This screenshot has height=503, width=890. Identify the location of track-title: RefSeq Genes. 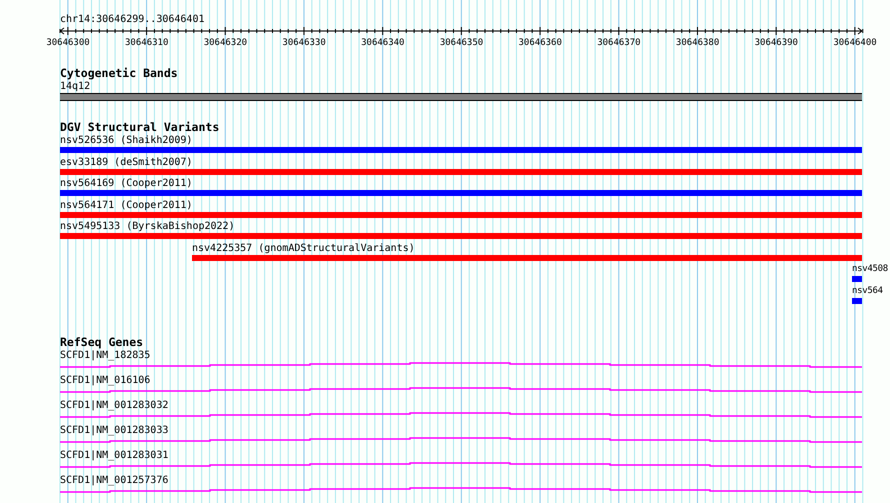
(102, 342).